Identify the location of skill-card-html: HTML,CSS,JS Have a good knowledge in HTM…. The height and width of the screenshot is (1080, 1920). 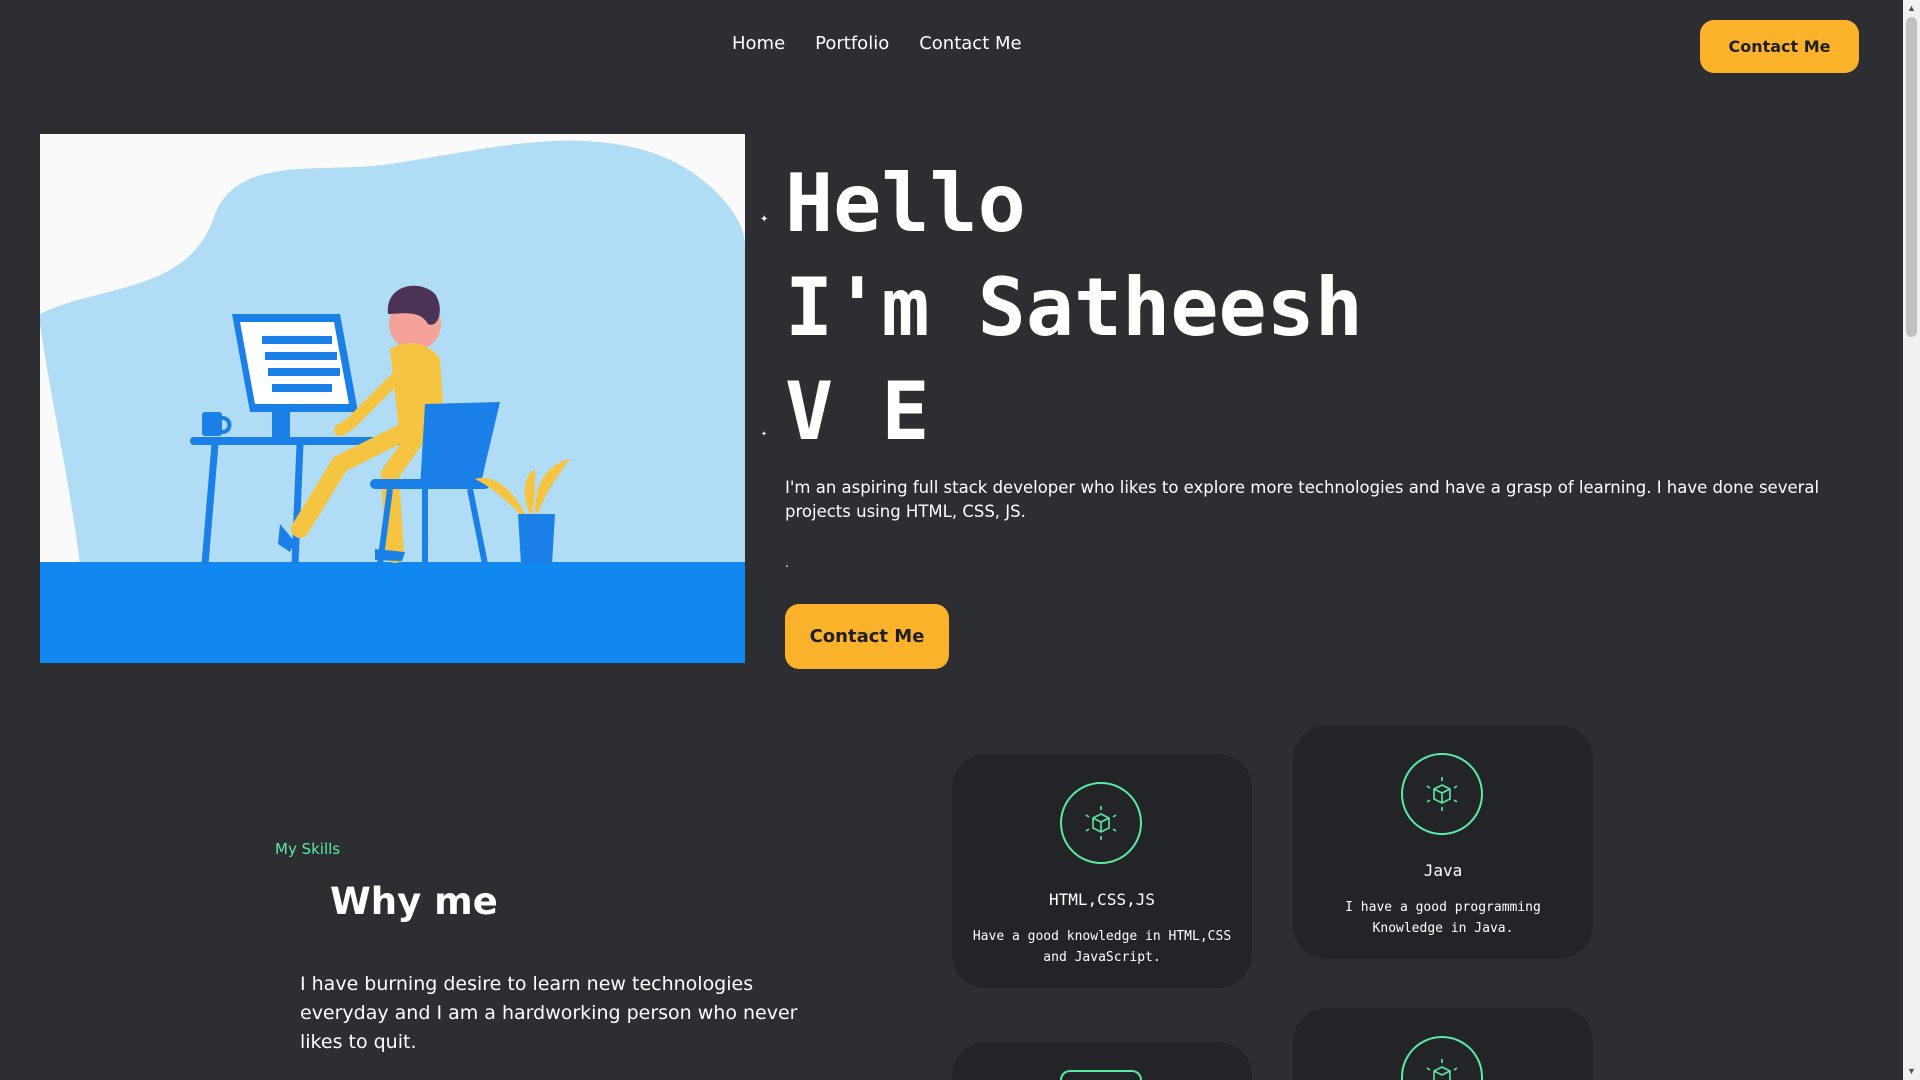
(1102, 871).